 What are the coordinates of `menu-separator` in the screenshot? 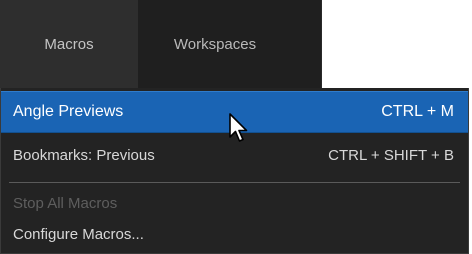 It's located at (234, 182).